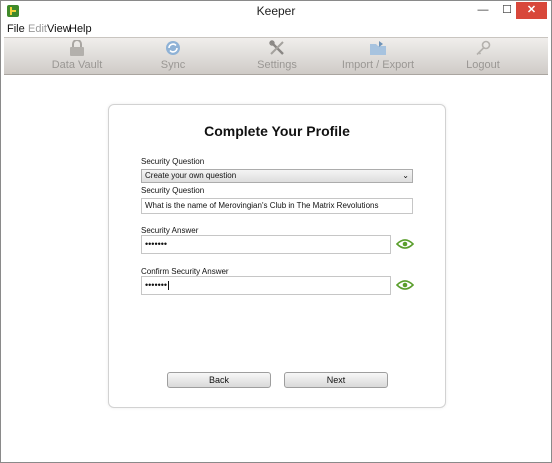  What do you see at coordinates (405, 285) in the screenshot?
I see `show-confirm-password-eye-icon` at bounding box center [405, 285].